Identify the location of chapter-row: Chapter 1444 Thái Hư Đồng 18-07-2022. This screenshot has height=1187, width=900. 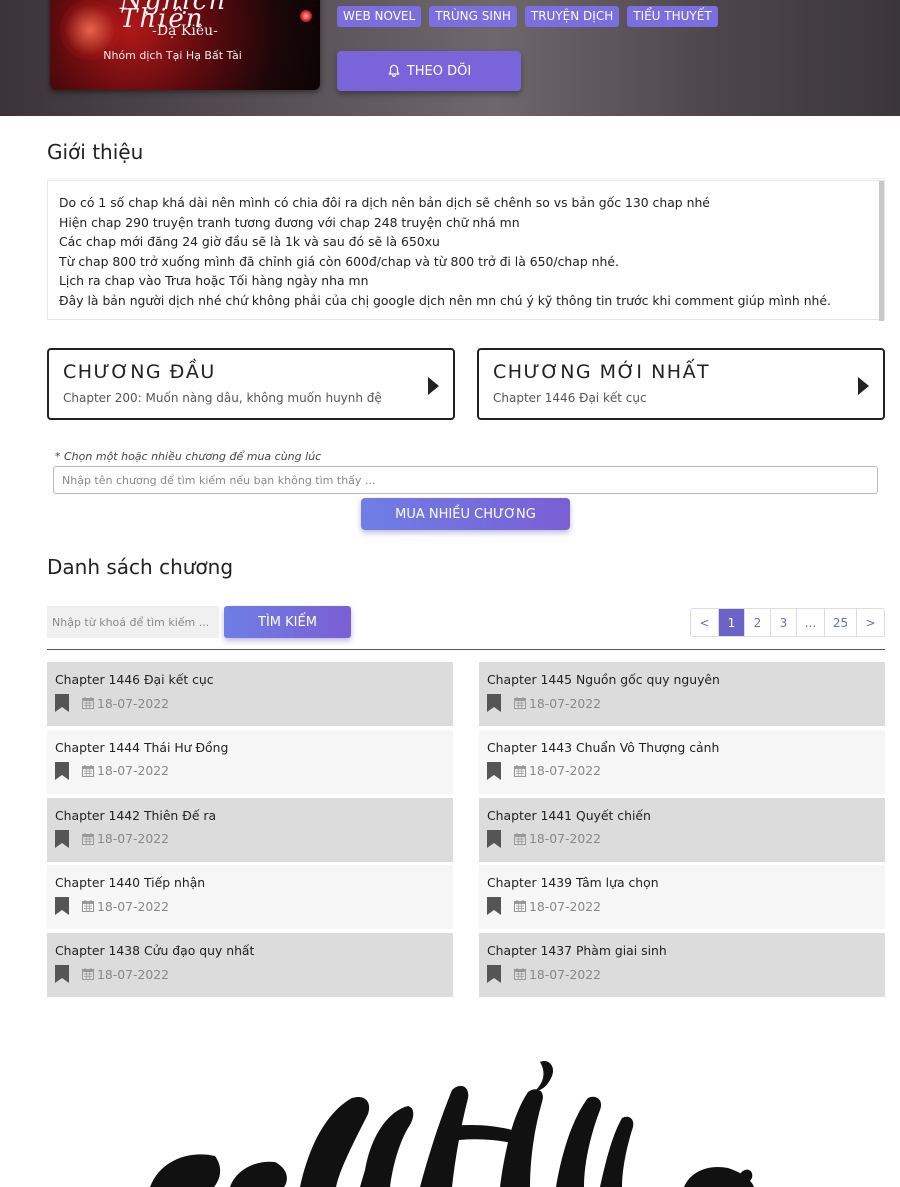
(250, 761).